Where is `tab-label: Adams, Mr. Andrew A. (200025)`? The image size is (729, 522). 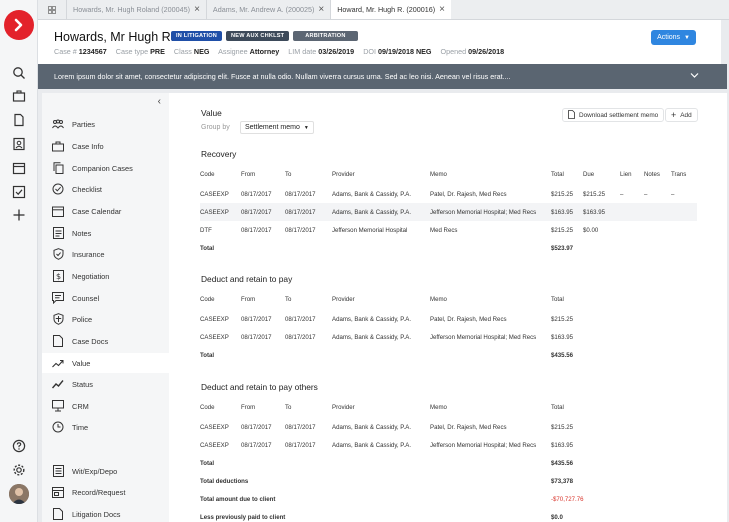
tab-label: Adams, Mr. Andrew A. (200025) is located at coordinates (263, 9).